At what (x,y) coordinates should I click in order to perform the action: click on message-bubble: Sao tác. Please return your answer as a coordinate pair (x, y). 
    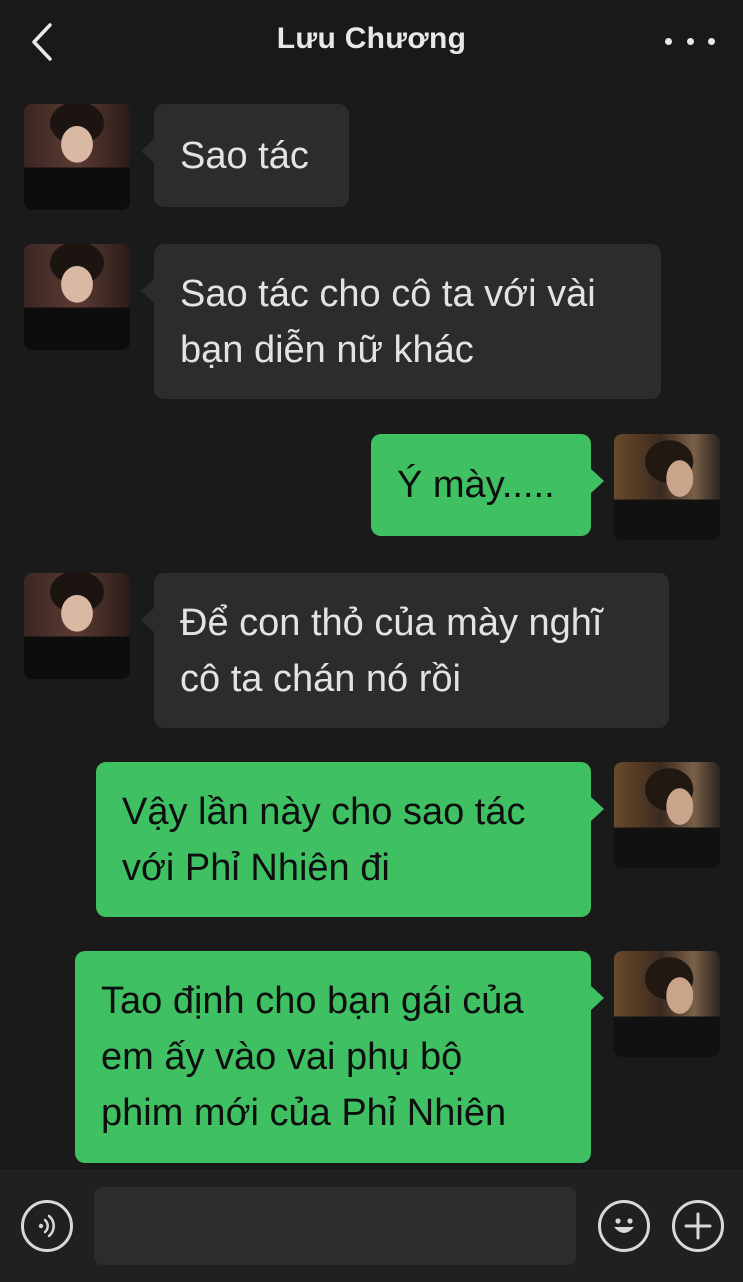
    Looking at the image, I should click on (245, 155).